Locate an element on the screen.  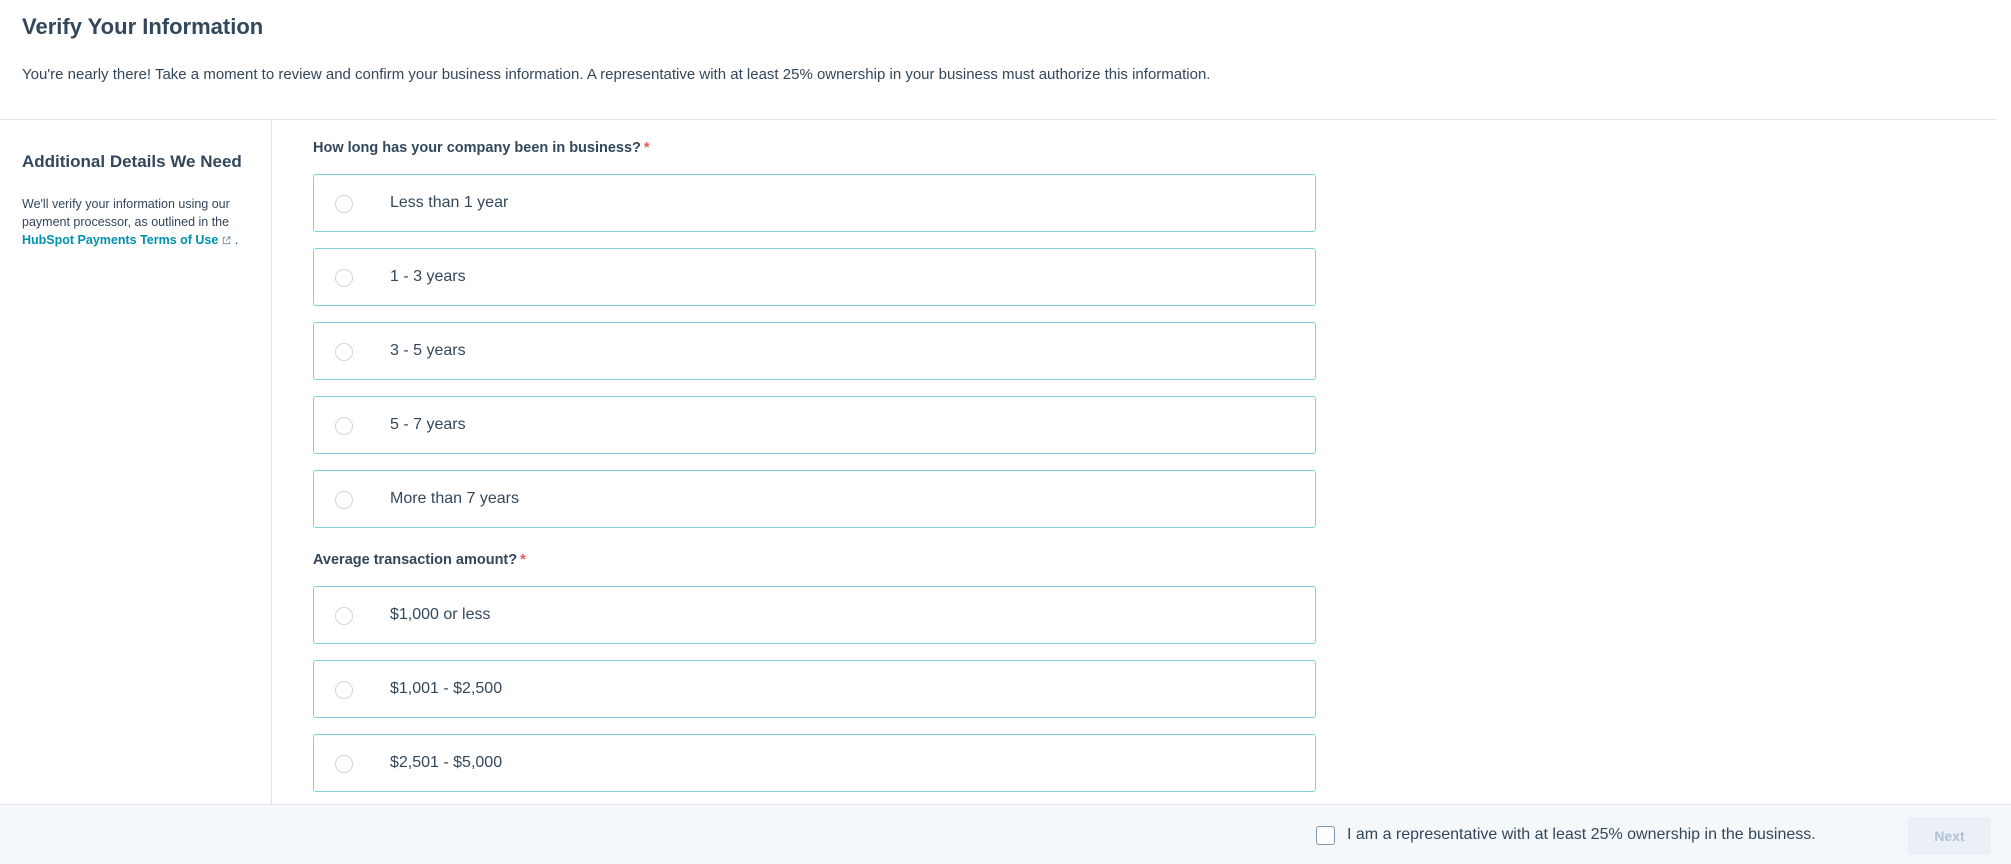
business-length-option-3-5-years: 3 - 5 years is located at coordinates (814, 351).